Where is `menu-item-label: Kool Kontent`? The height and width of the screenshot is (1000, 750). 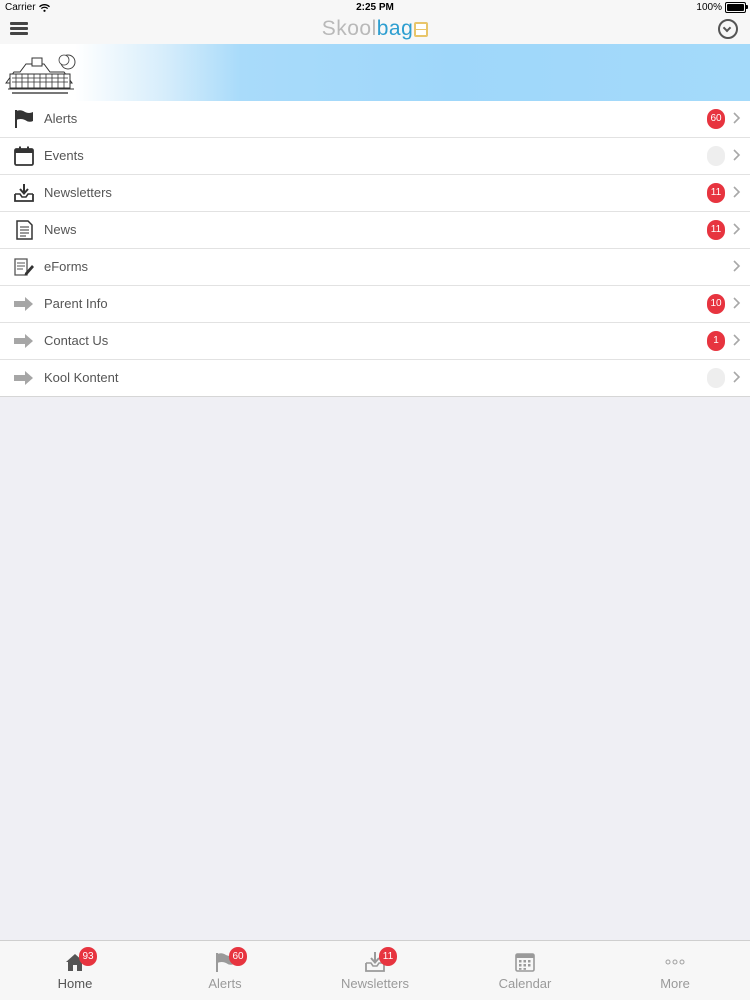 menu-item-label: Kool Kontent is located at coordinates (81, 377).